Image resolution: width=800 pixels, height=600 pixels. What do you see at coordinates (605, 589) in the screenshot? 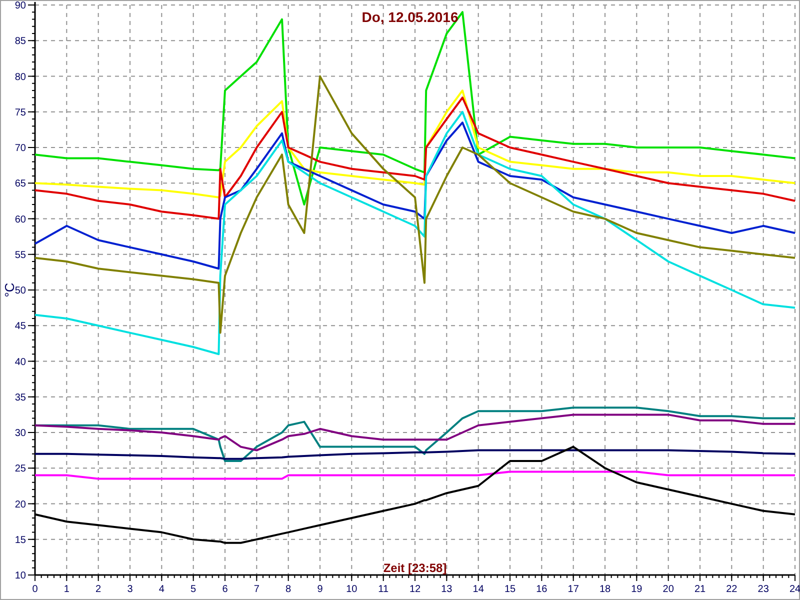
I see `x-tick-label: 18` at bounding box center [605, 589].